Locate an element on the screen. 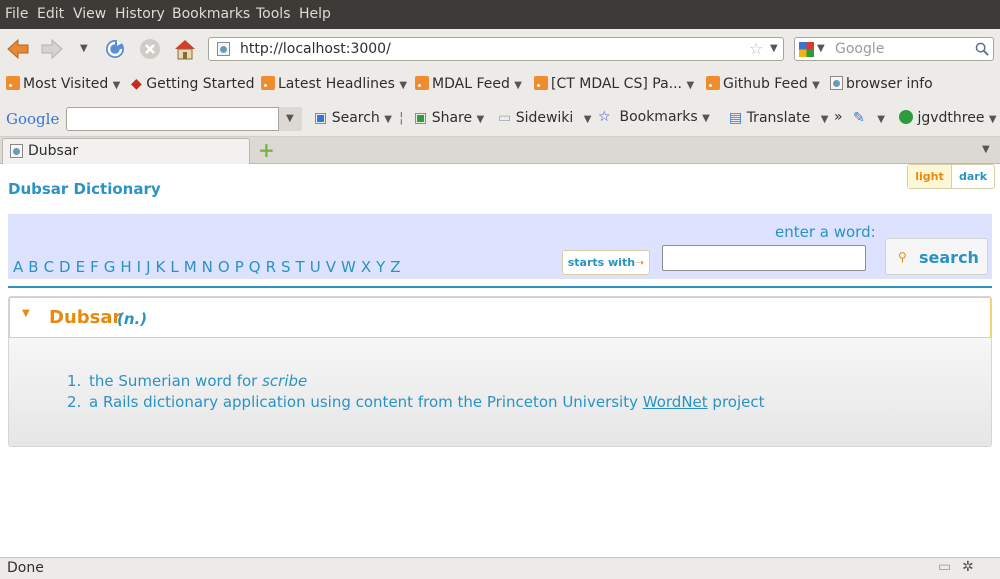 Image resolution: width=1000 pixels, height=579 pixels. letter-link: A is located at coordinates (18, 267).